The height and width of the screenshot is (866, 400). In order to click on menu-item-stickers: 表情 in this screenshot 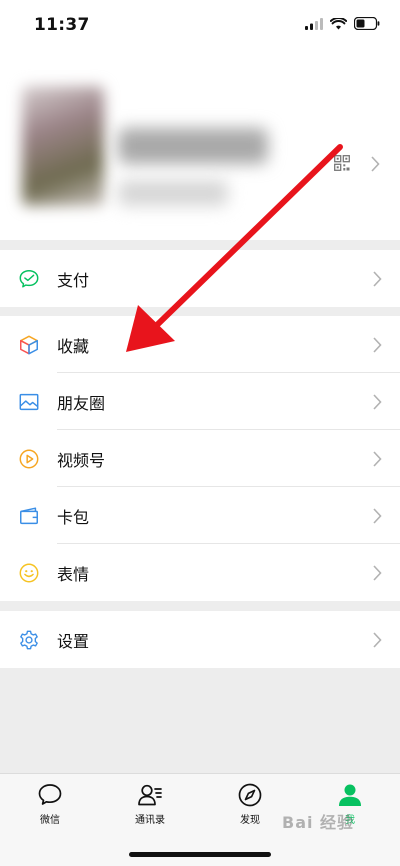, I will do `click(200, 572)`.